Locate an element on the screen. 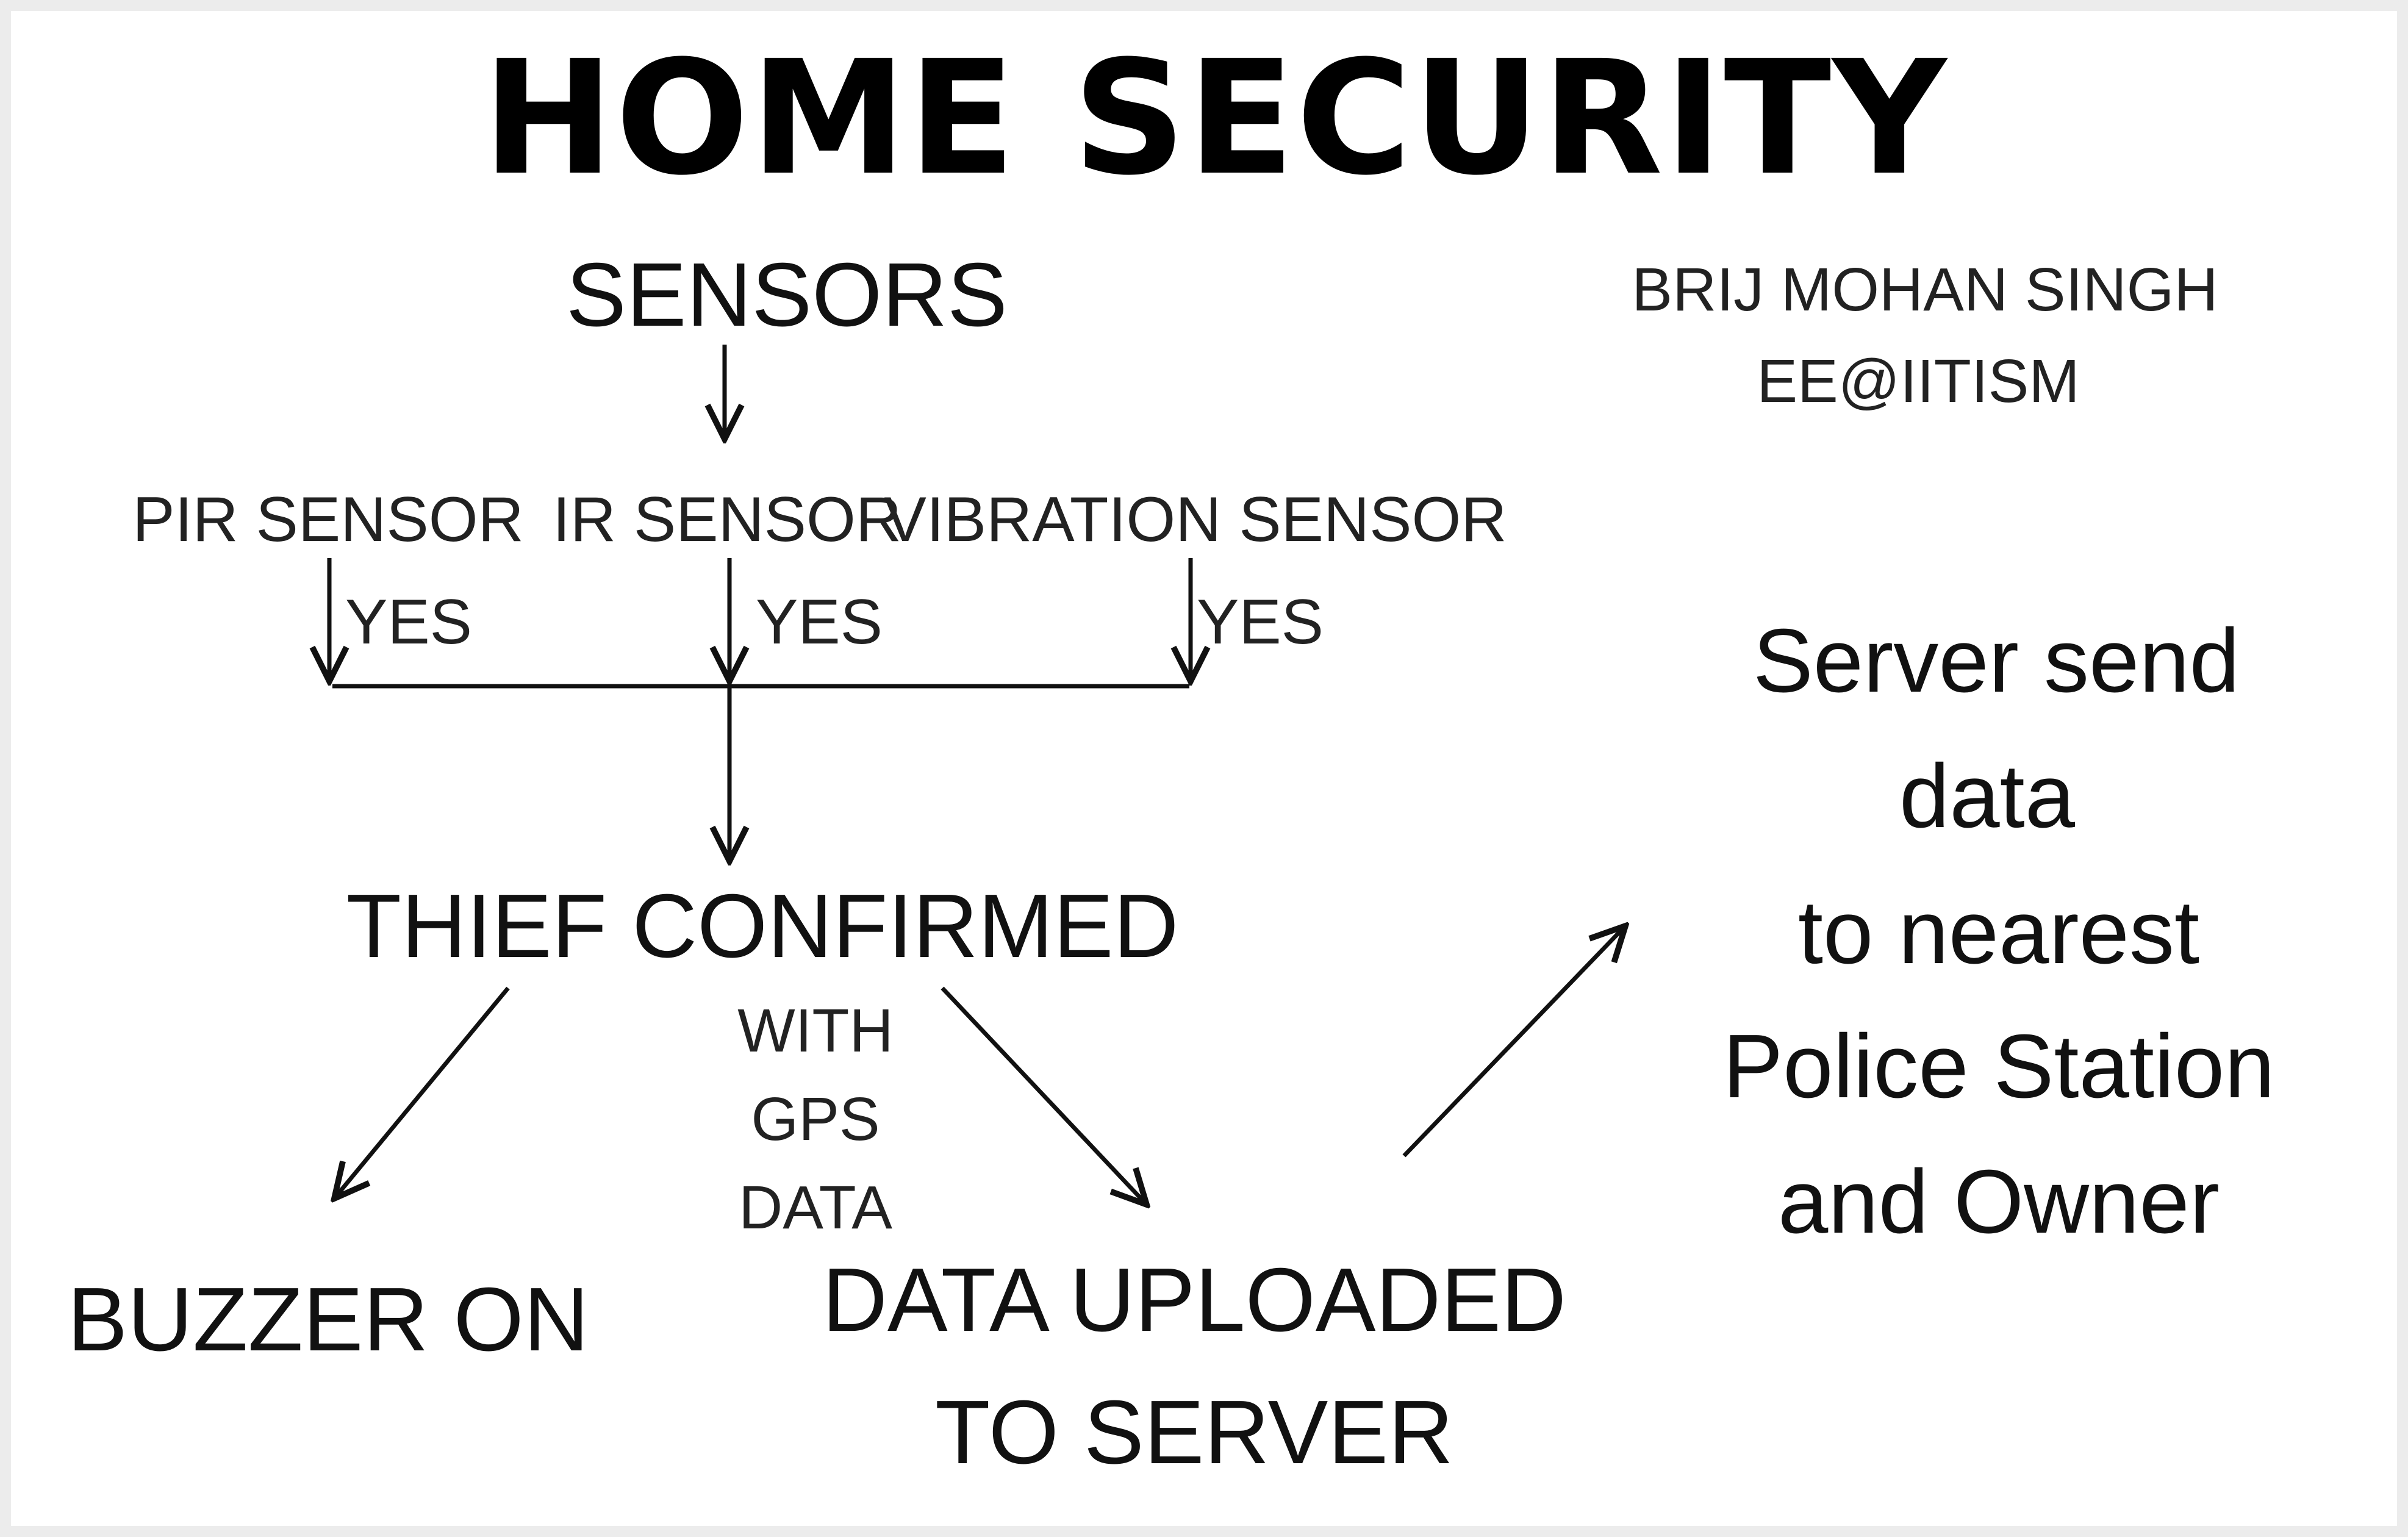  node-pir-sensor: PIR SENSOR is located at coordinates (328, 519).